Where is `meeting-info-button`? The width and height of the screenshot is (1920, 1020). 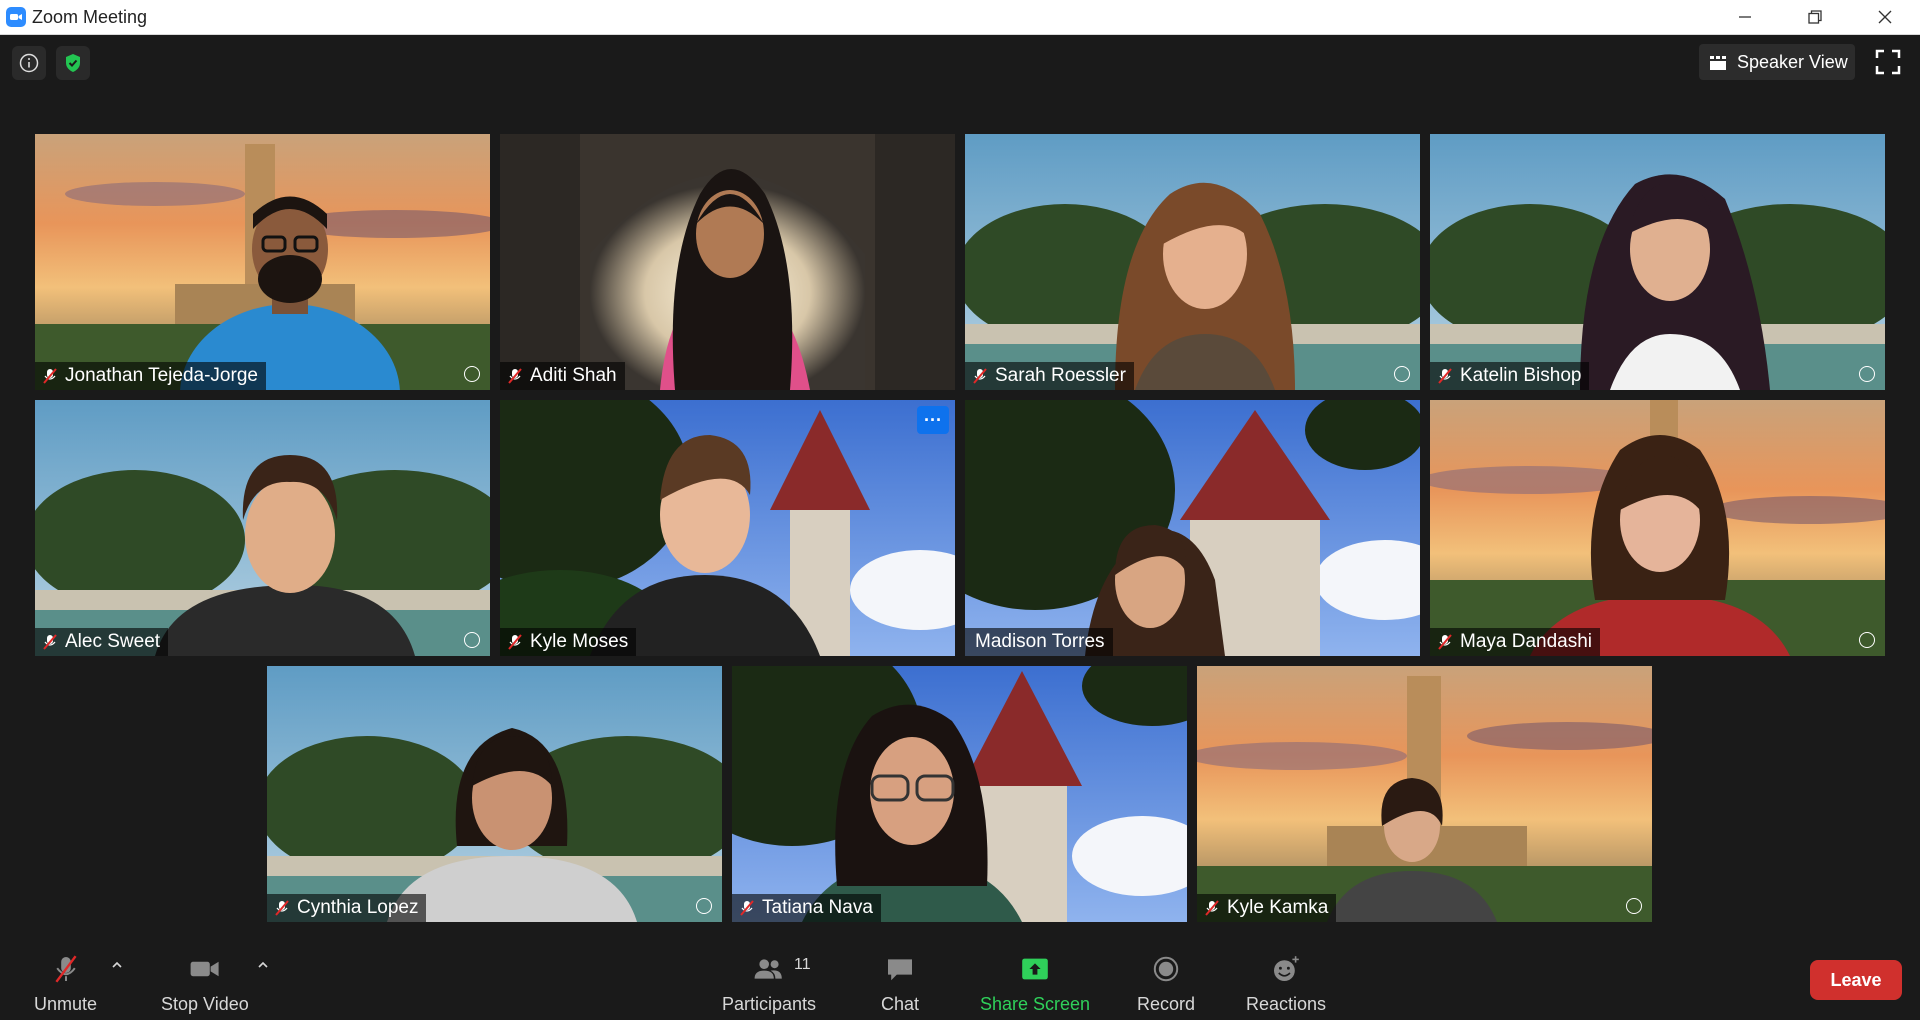 meeting-info-button is located at coordinates (29, 63).